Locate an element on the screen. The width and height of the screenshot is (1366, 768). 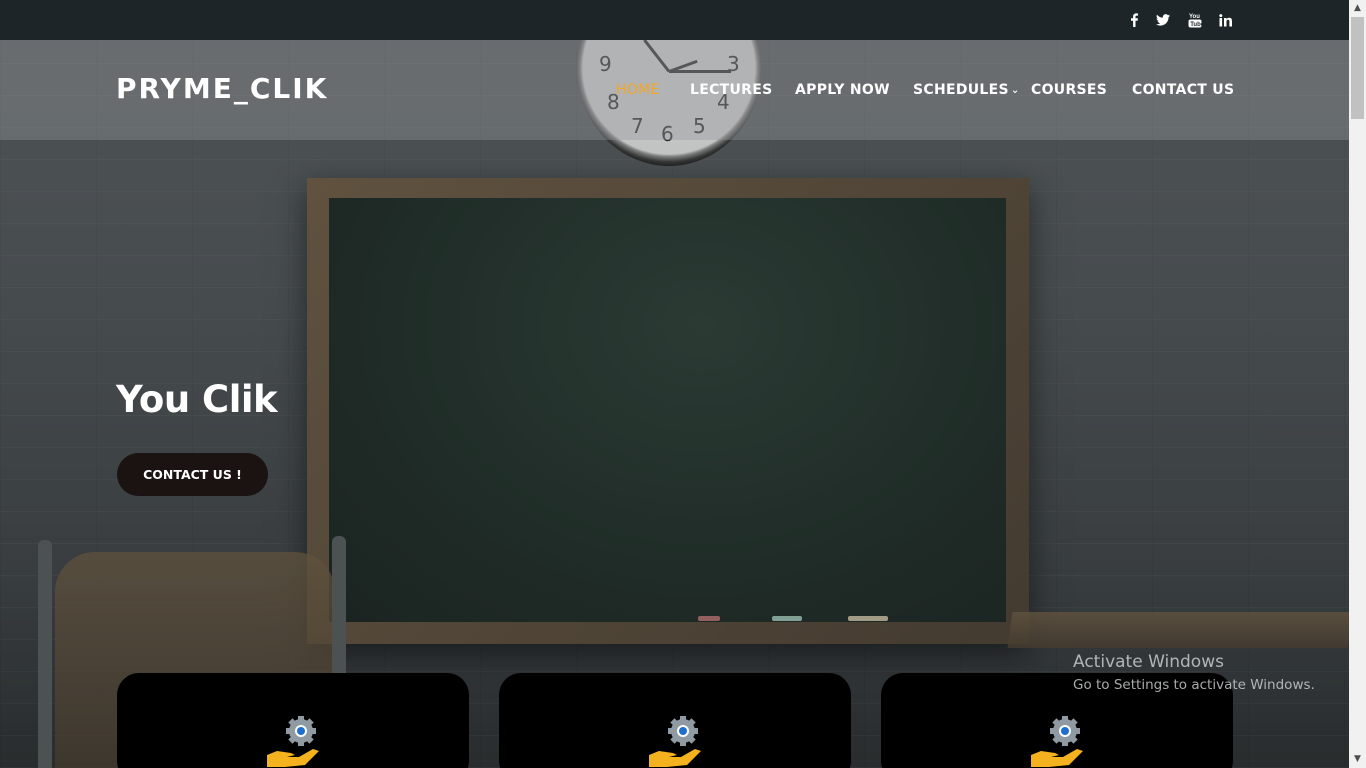
nav-courses: COURSES is located at coordinates (1069, 90).